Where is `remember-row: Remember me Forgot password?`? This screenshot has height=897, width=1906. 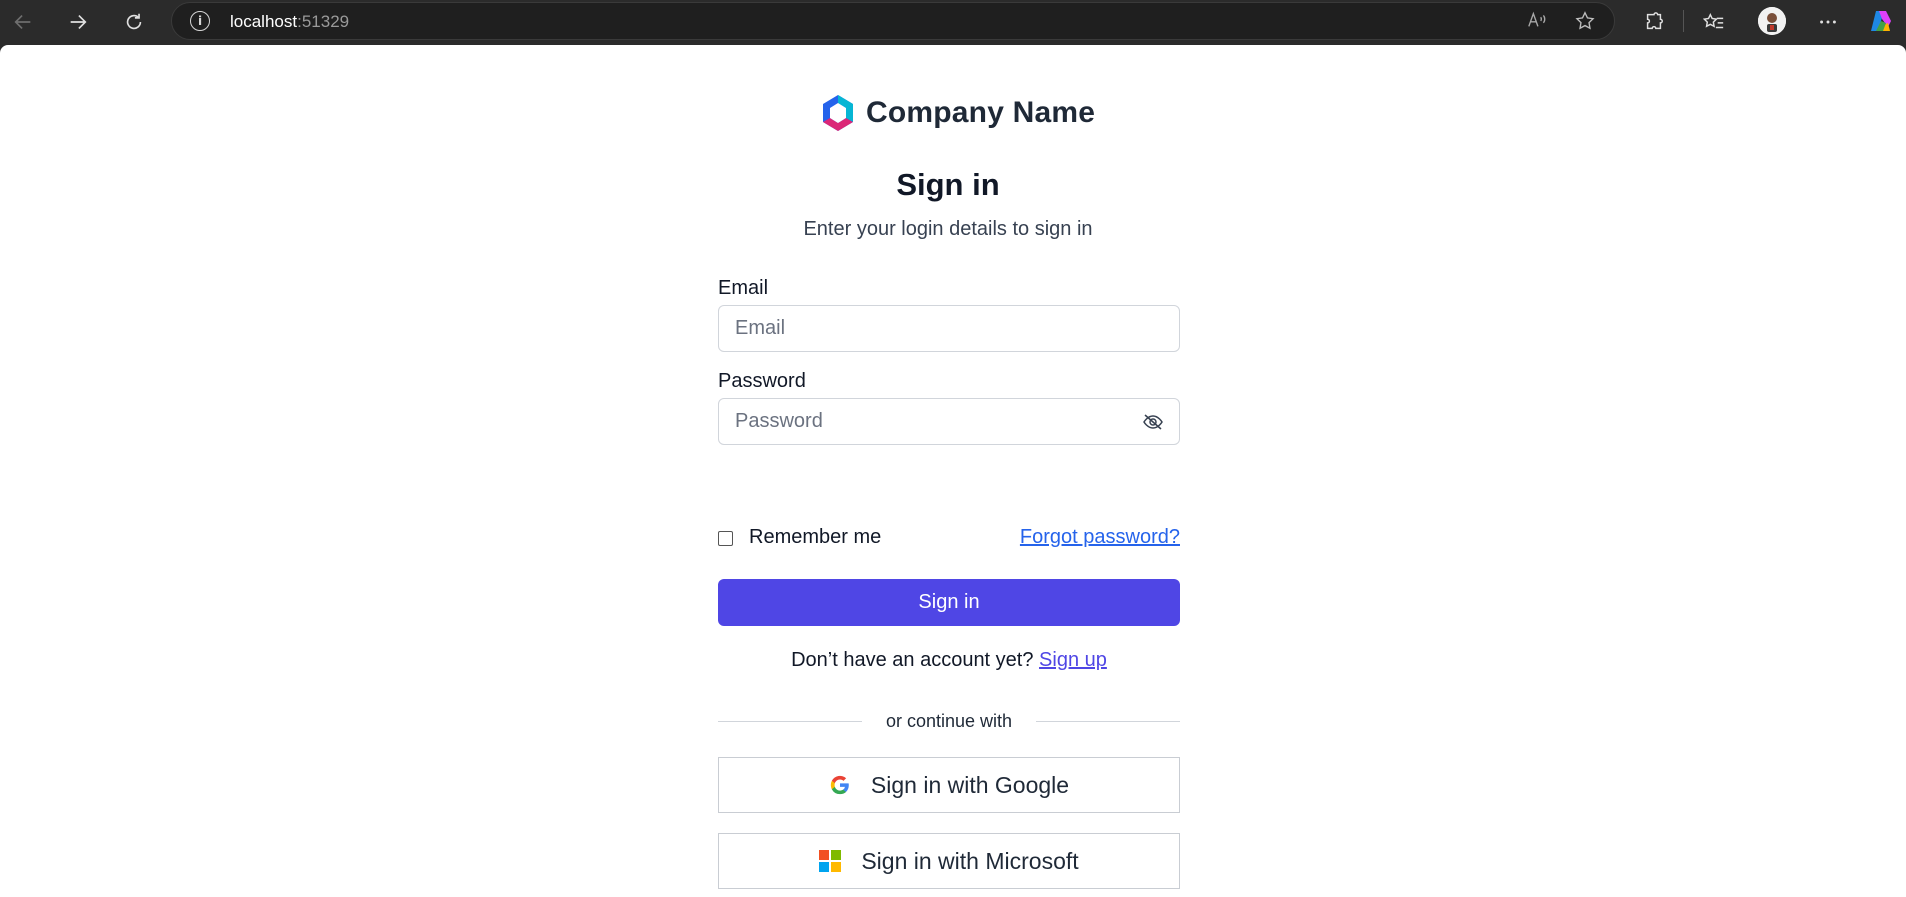
remember-row: Remember me Forgot password? is located at coordinates (949, 538).